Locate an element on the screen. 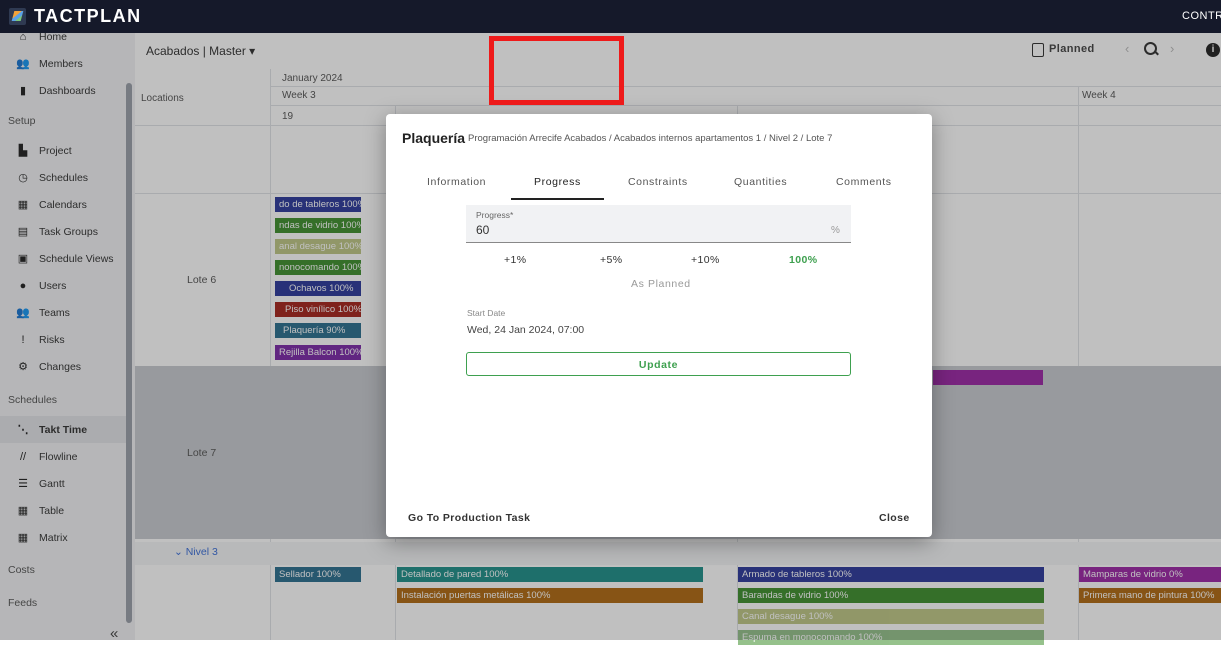  as-planned-button: As Planned is located at coordinates (661, 284).